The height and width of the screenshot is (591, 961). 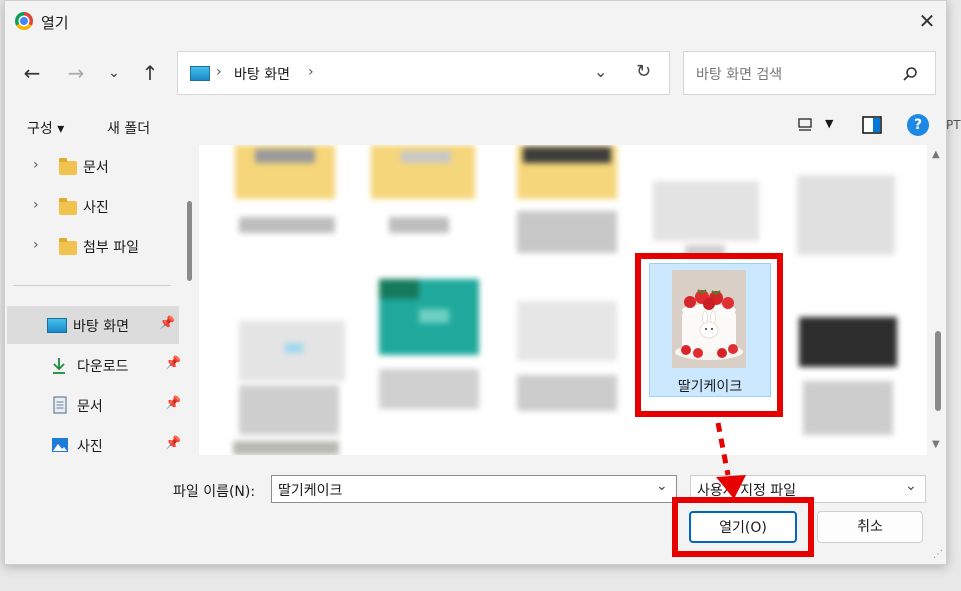 I want to click on nav-item-downloads: 다운로드 📌, so click(x=98, y=365).